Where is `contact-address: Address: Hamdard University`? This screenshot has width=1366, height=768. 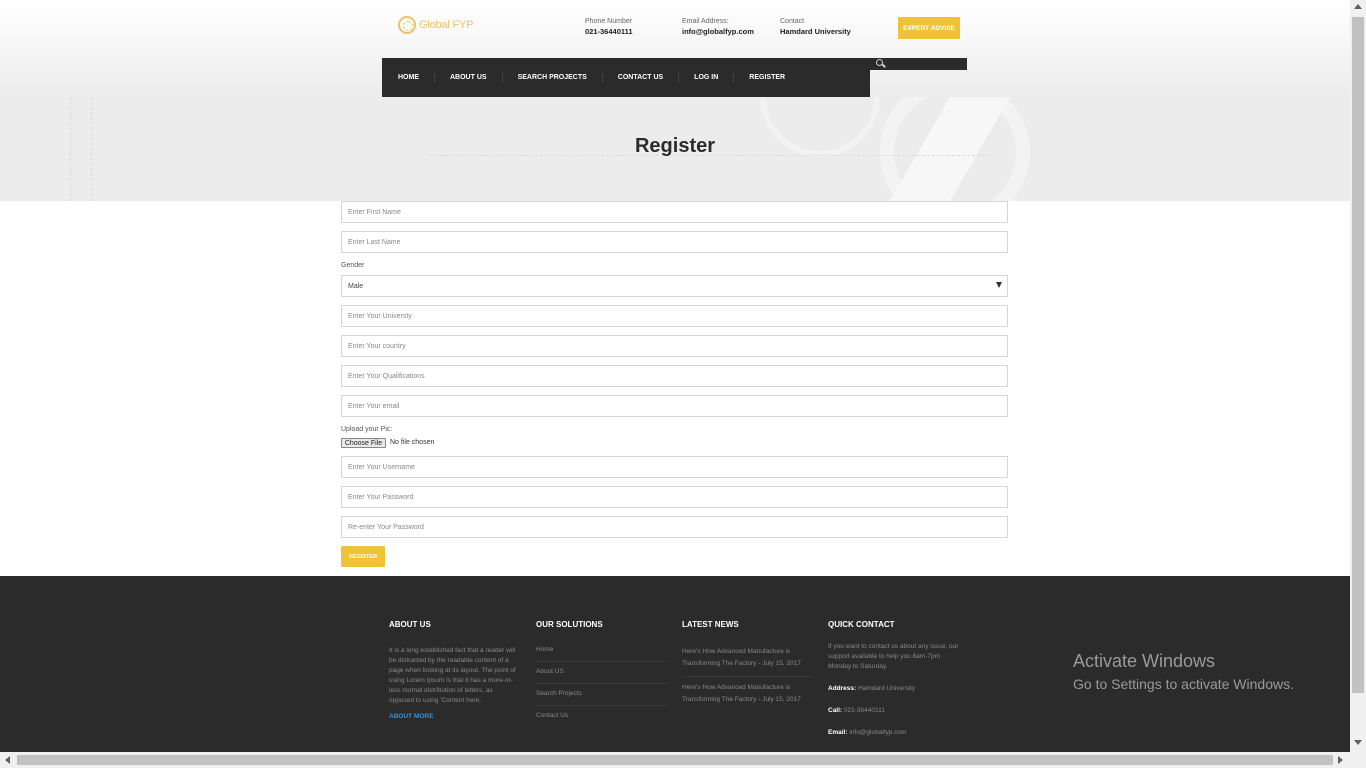 contact-address: Address: Hamdard University is located at coordinates (894, 689).